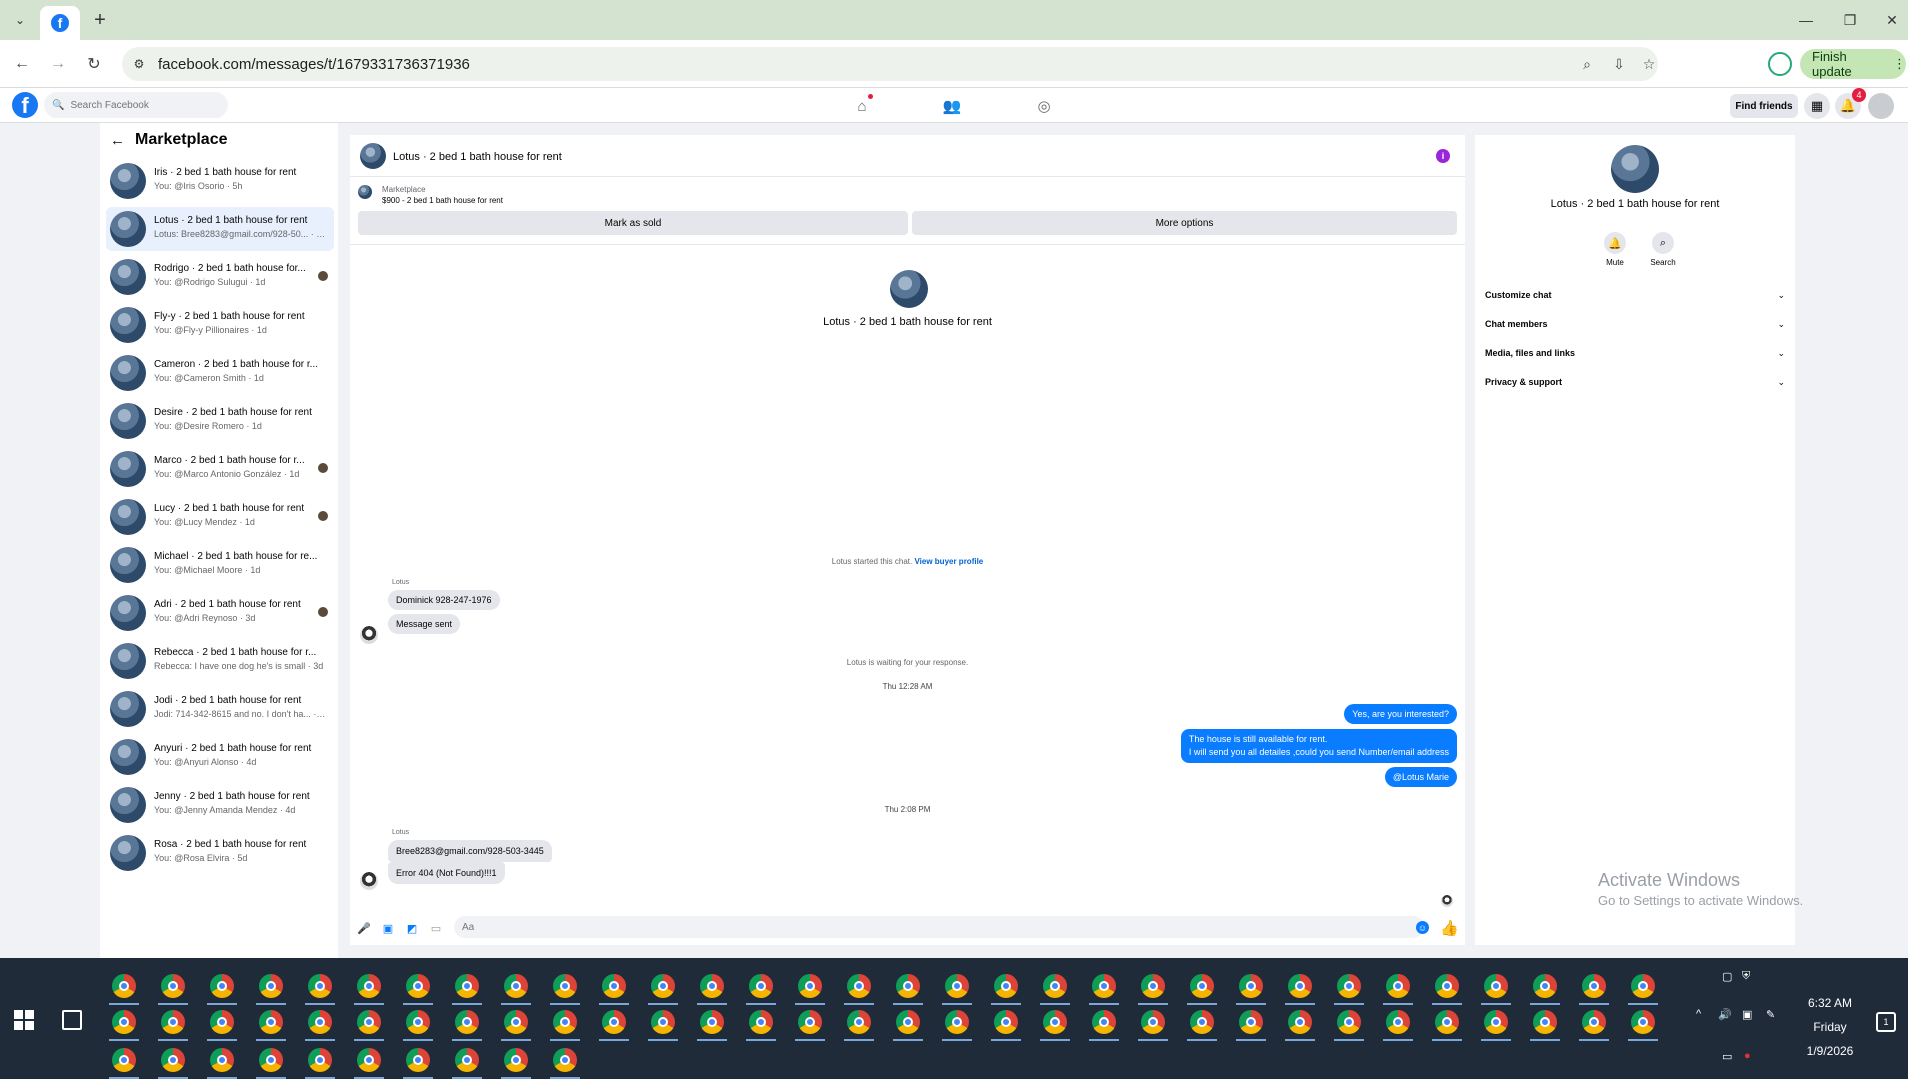 The width and height of the screenshot is (1908, 1079). Describe the element at coordinates (117, 140) in the screenshot. I see `back-arrow-icon: ←` at that location.